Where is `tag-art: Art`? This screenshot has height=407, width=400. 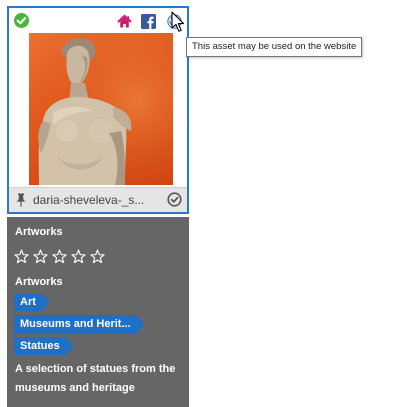 tag-art: Art is located at coordinates (32, 302).